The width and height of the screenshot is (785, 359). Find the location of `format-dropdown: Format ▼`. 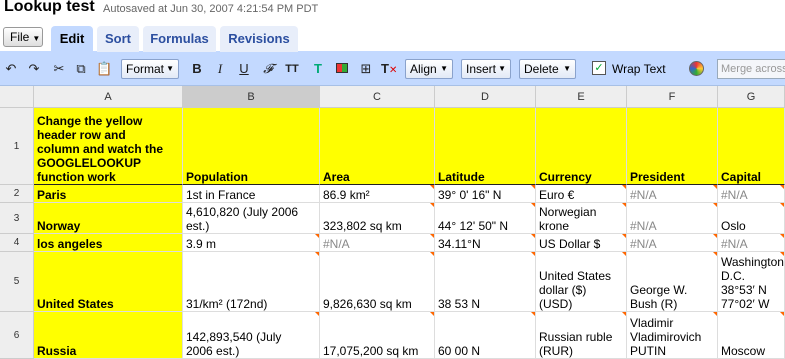

format-dropdown: Format ▼ is located at coordinates (150, 69).